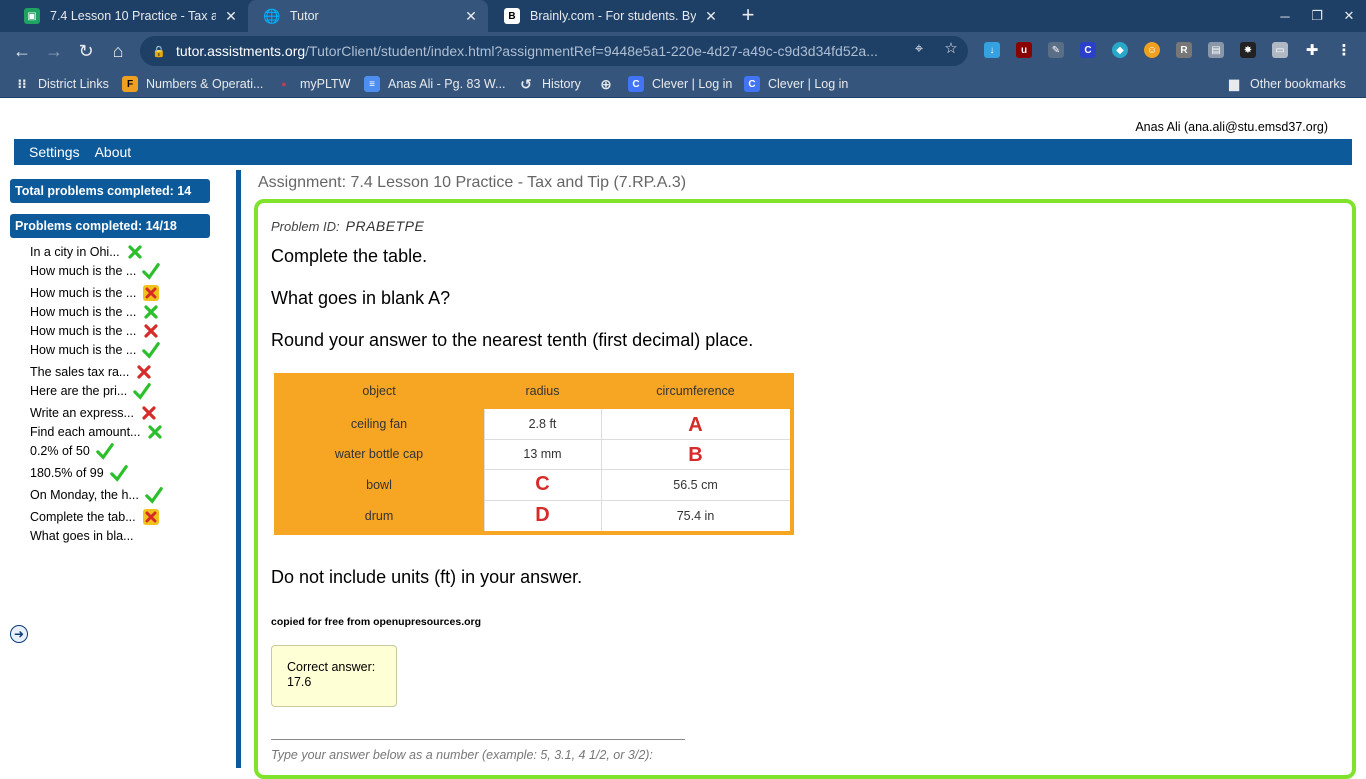  What do you see at coordinates (680, 84) in the screenshot?
I see `bookmark-clever-1: C Clever | Log in` at bounding box center [680, 84].